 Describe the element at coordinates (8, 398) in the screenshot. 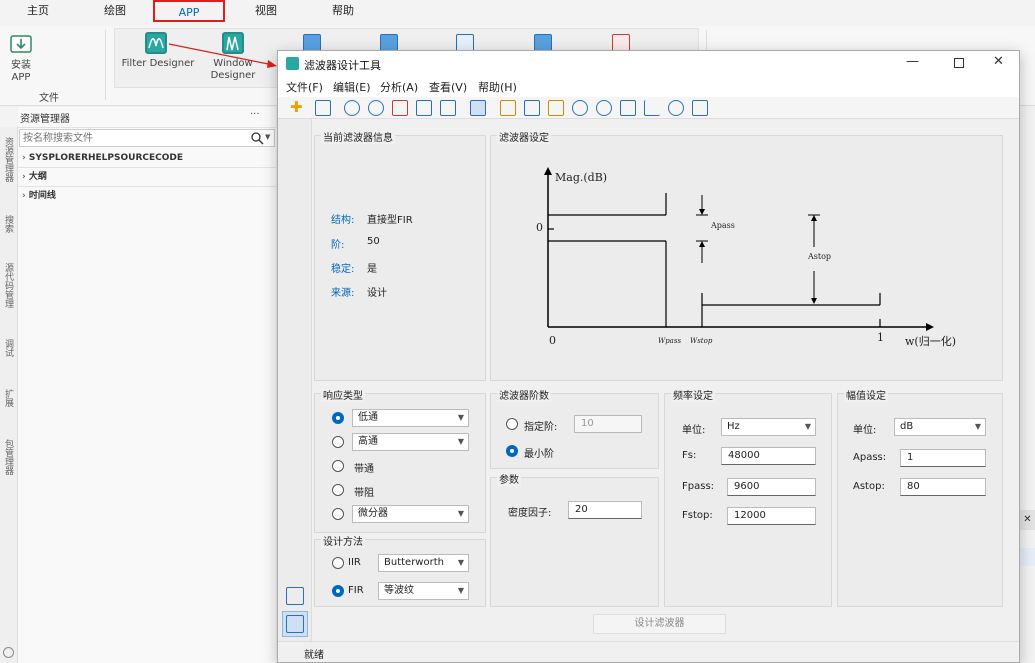

I see `side-tab-extensions: 扩展` at that location.